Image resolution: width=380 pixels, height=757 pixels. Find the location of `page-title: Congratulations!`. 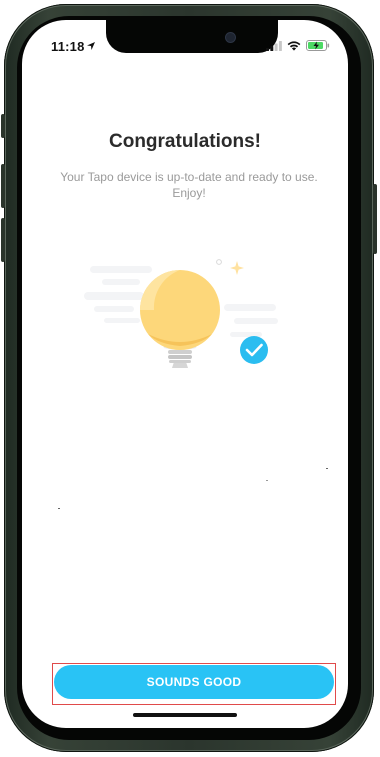

page-title: Congratulations! is located at coordinates (185, 141).